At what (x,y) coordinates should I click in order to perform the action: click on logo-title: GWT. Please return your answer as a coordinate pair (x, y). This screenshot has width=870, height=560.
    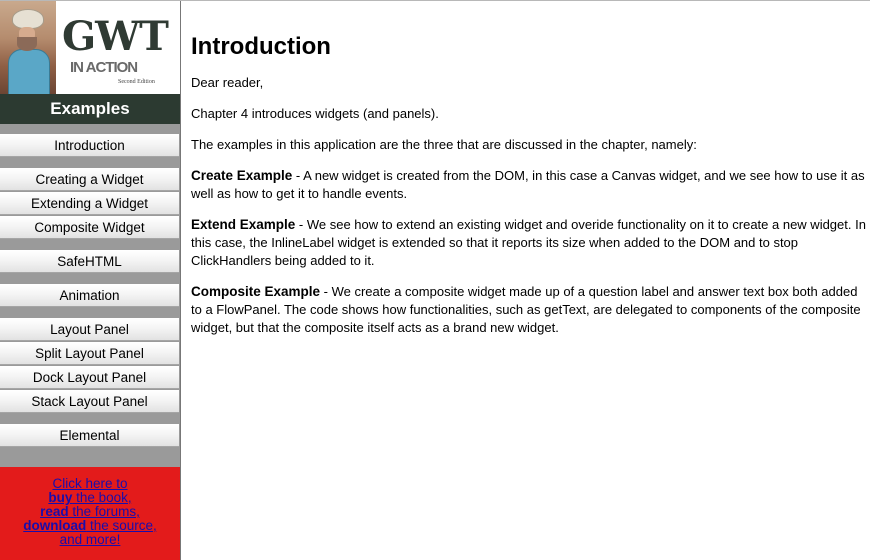
    Looking at the image, I should click on (115, 36).